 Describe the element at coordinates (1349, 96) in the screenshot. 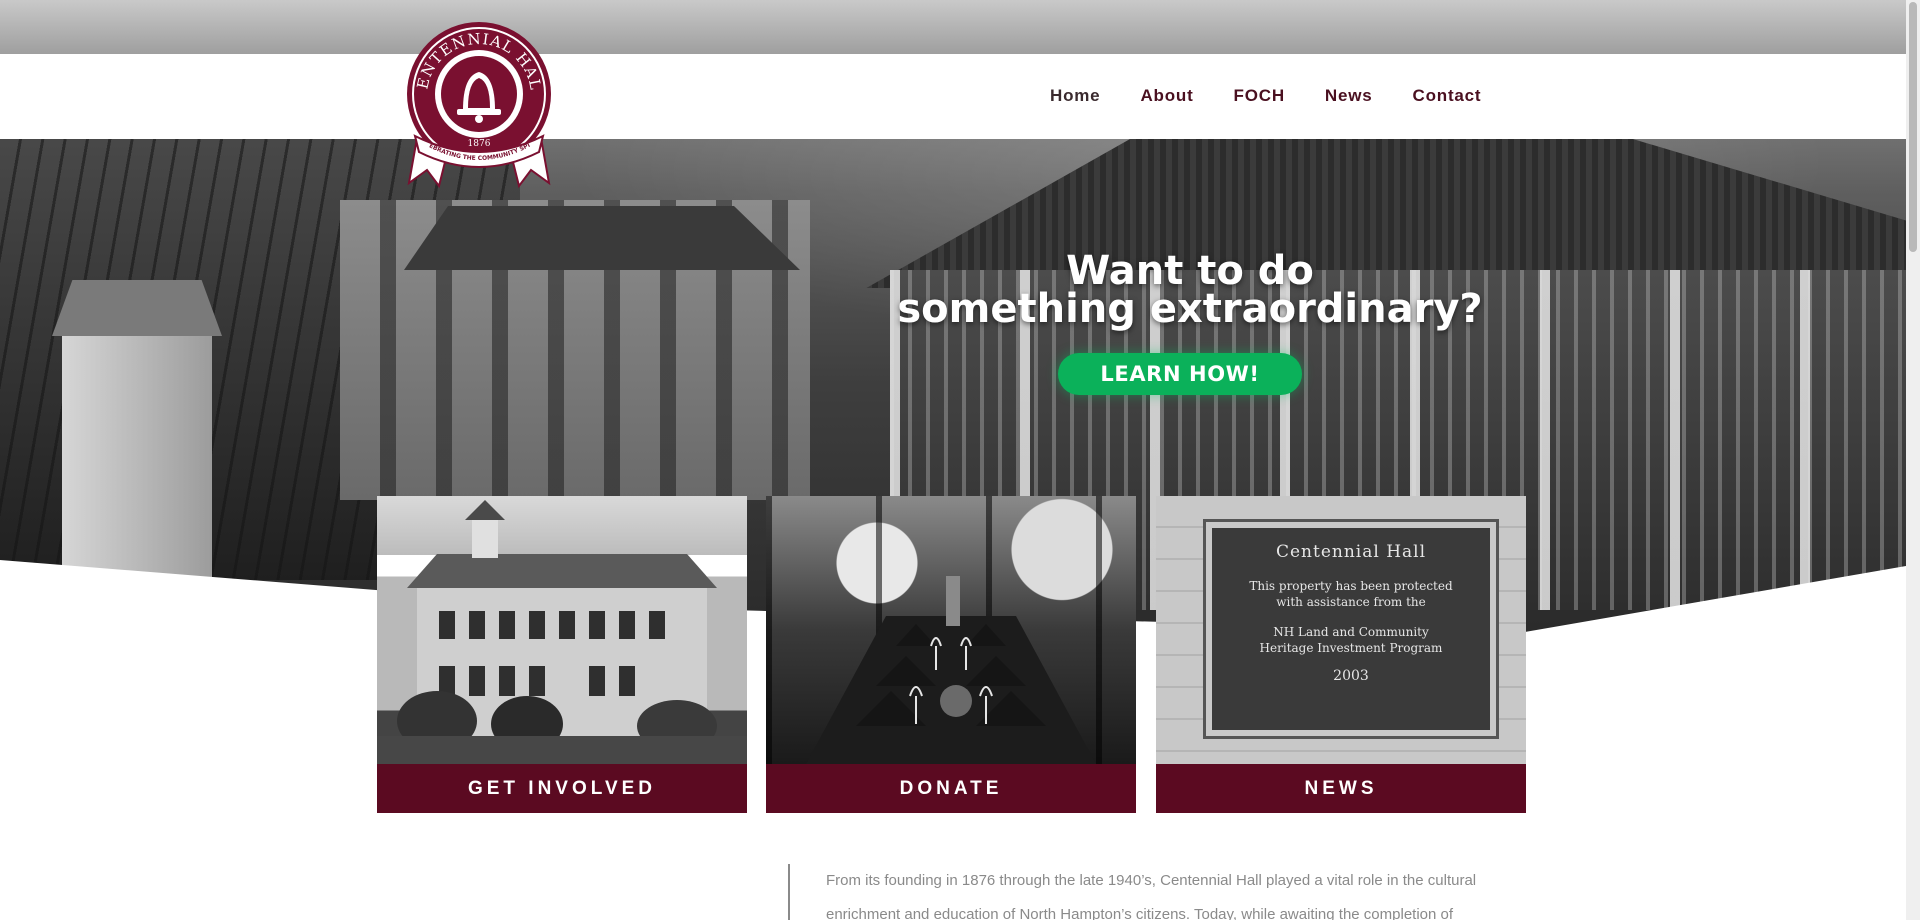

I see `nav-news: News` at that location.